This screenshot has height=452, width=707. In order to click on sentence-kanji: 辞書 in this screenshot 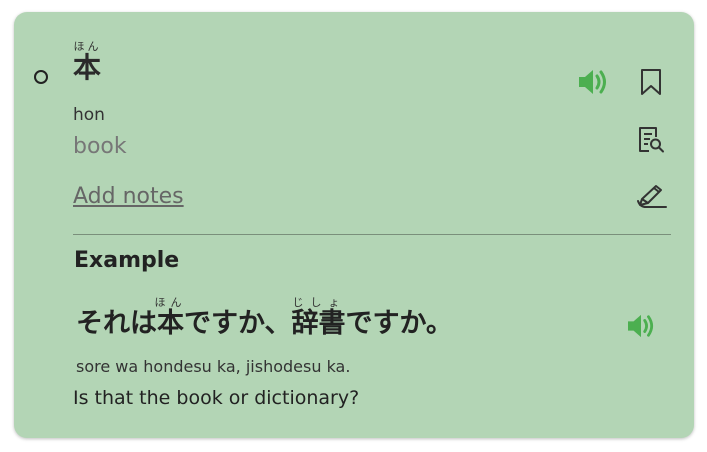, I will do `click(318, 323)`.